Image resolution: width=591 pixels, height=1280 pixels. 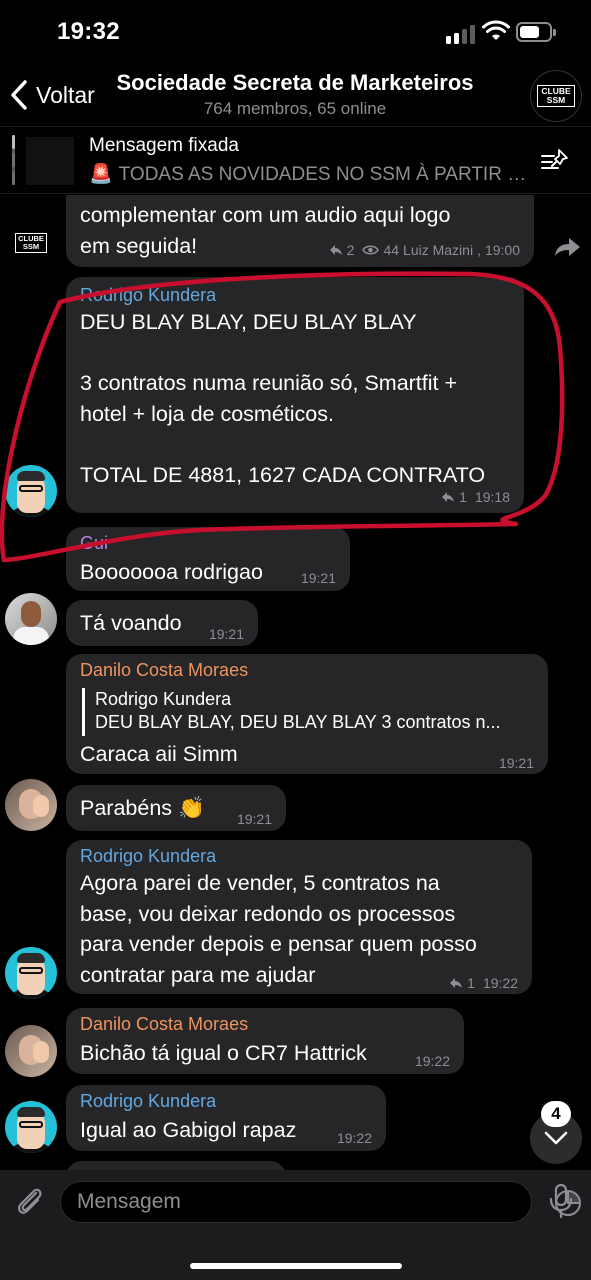 I want to click on paperclip-icon, so click(x=29, y=1201).